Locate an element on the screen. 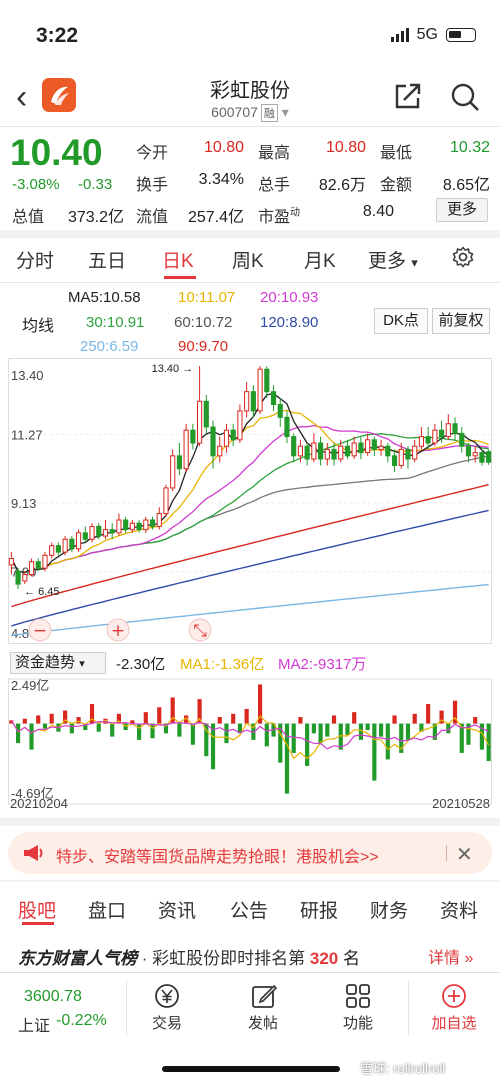 Image resolution: width=500 pixels, height=1083 pixels. tab-news: 资讯 is located at coordinates (177, 909).